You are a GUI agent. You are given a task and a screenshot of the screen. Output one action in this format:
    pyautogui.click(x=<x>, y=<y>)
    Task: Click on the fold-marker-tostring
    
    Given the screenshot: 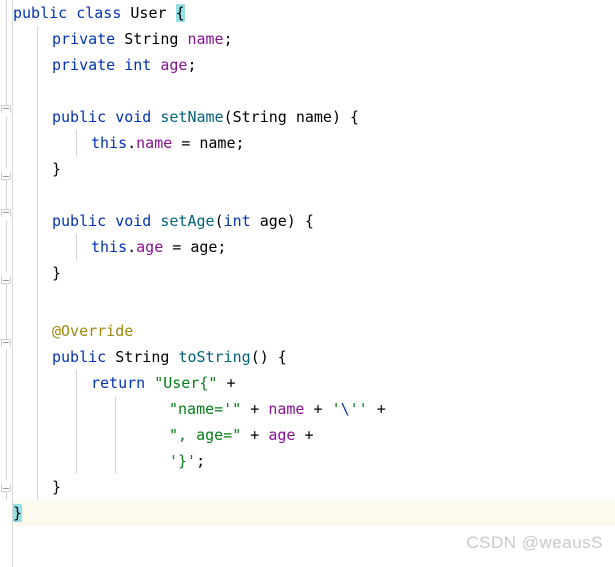 What is the action you would take?
    pyautogui.click(x=6, y=344)
    